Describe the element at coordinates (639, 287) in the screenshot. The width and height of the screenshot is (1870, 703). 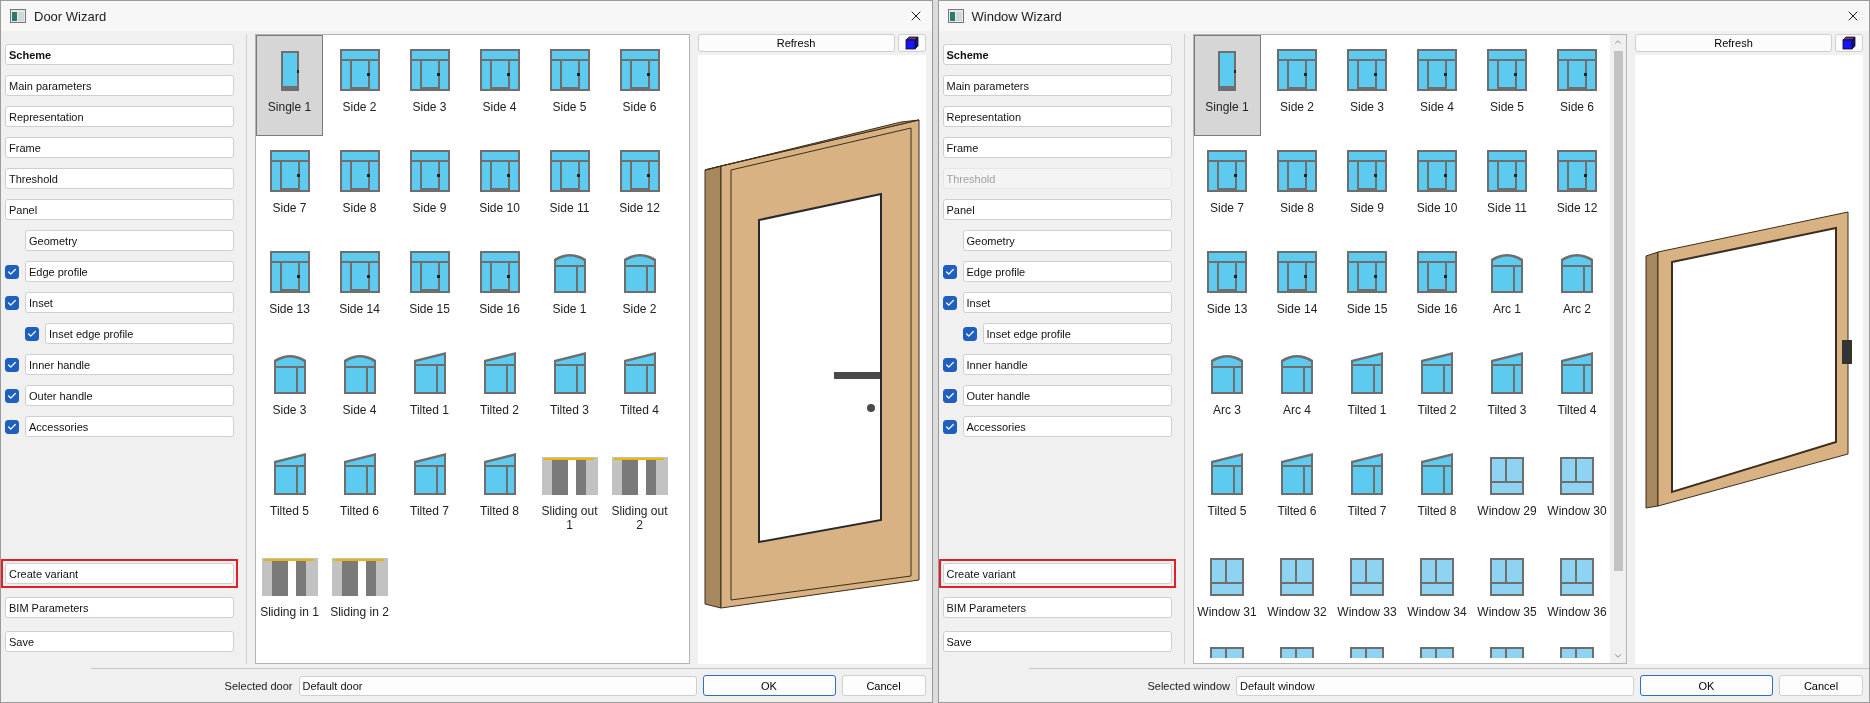
I see `gallery-item: Side 2` at that location.